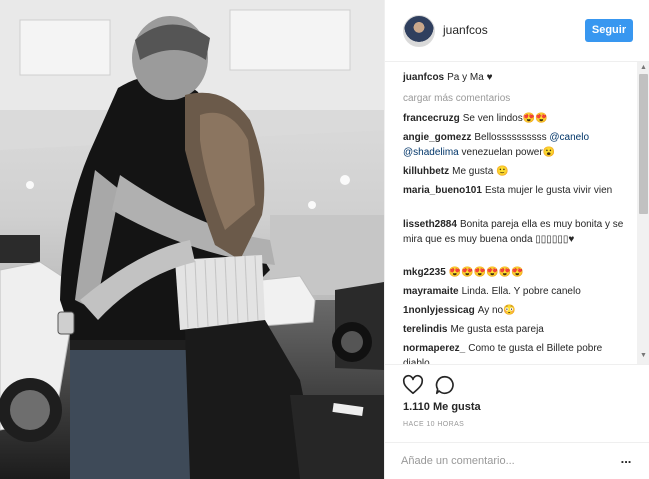 Image resolution: width=649 pixels, height=479 pixels. What do you see at coordinates (501, 461) in the screenshot?
I see `comment-input` at bounding box center [501, 461].